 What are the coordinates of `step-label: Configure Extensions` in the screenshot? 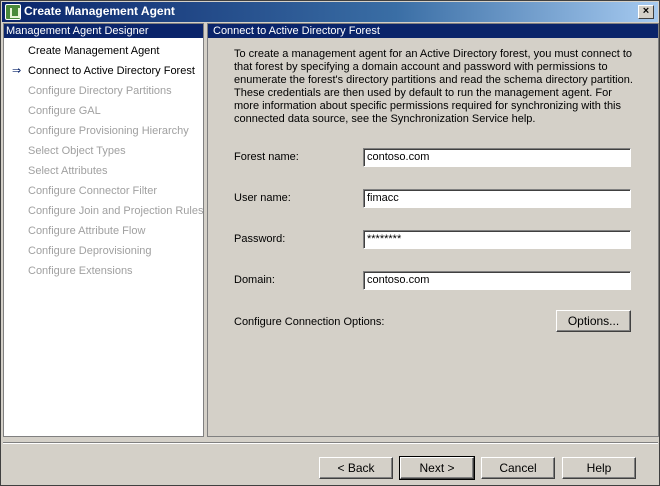 It's located at (80, 271).